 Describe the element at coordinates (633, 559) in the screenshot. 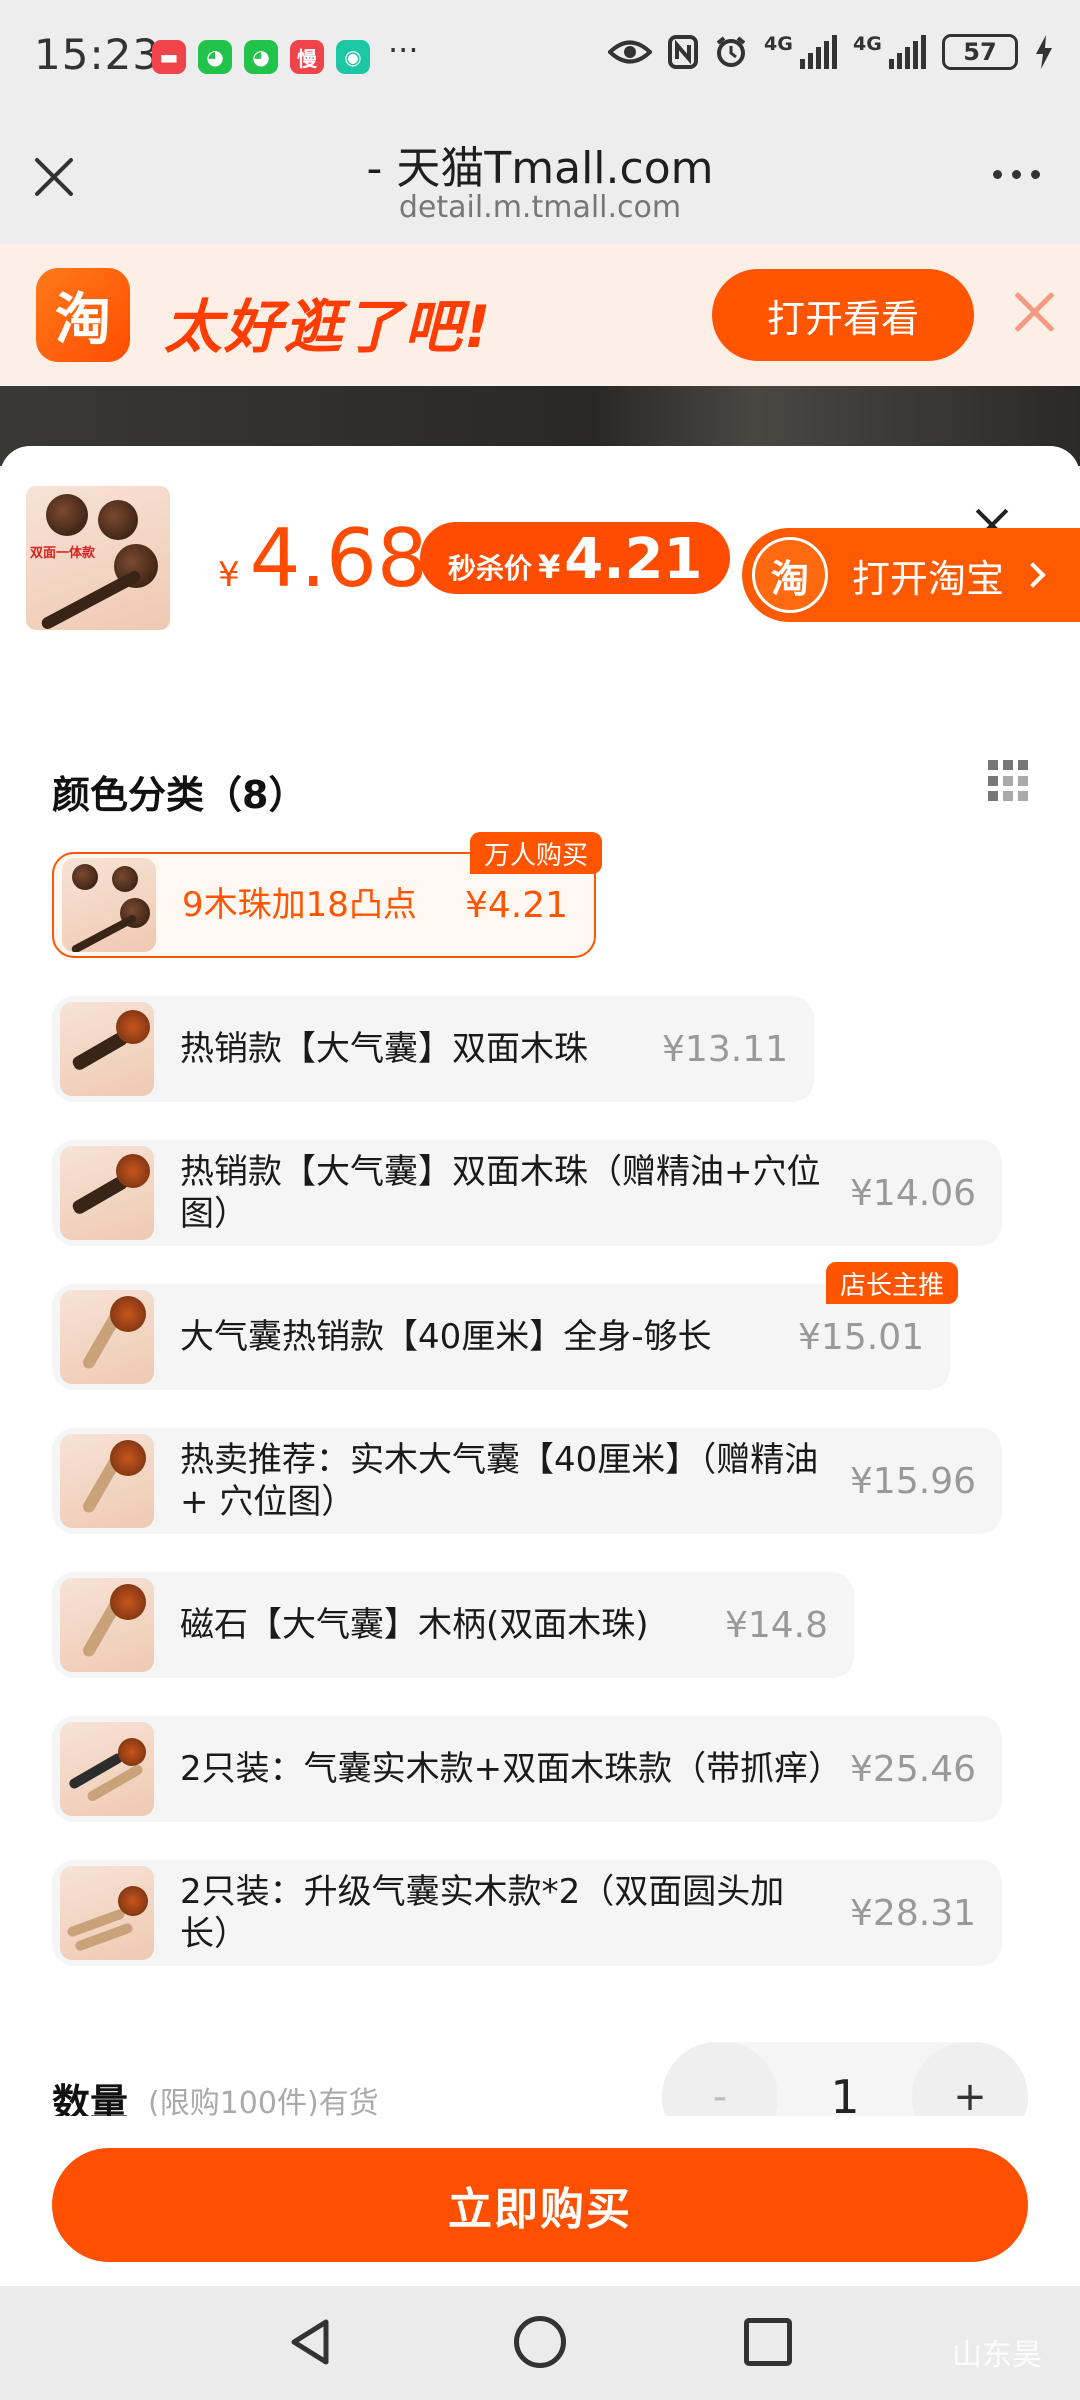

I see `seckill-price: 4.21` at that location.